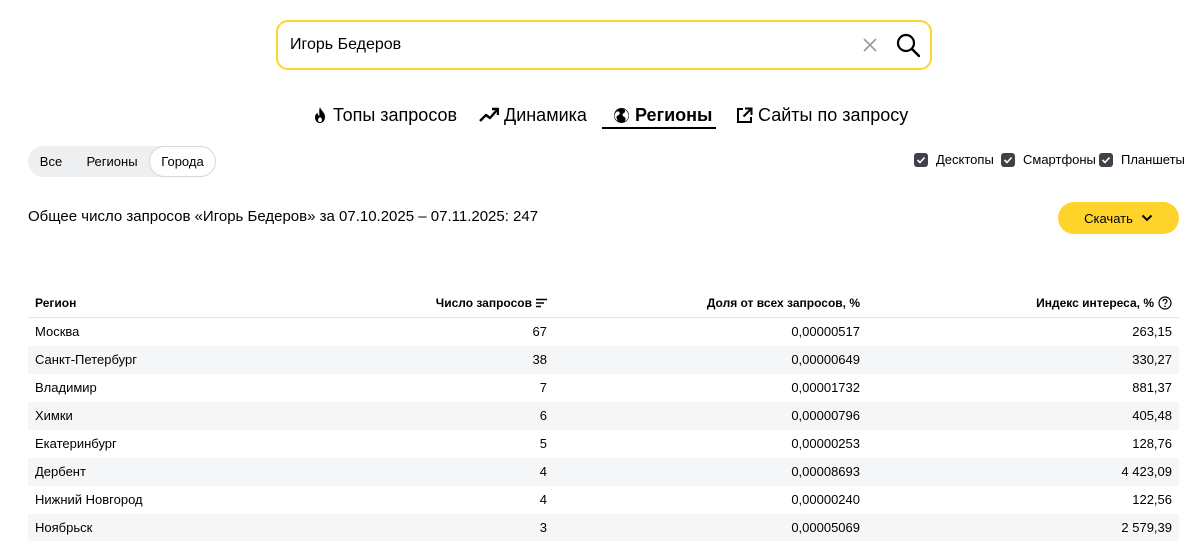 Image resolution: width=1200 pixels, height=541 pixels. What do you see at coordinates (543, 527) in the screenshot?
I see `cell-count: 3` at bounding box center [543, 527].